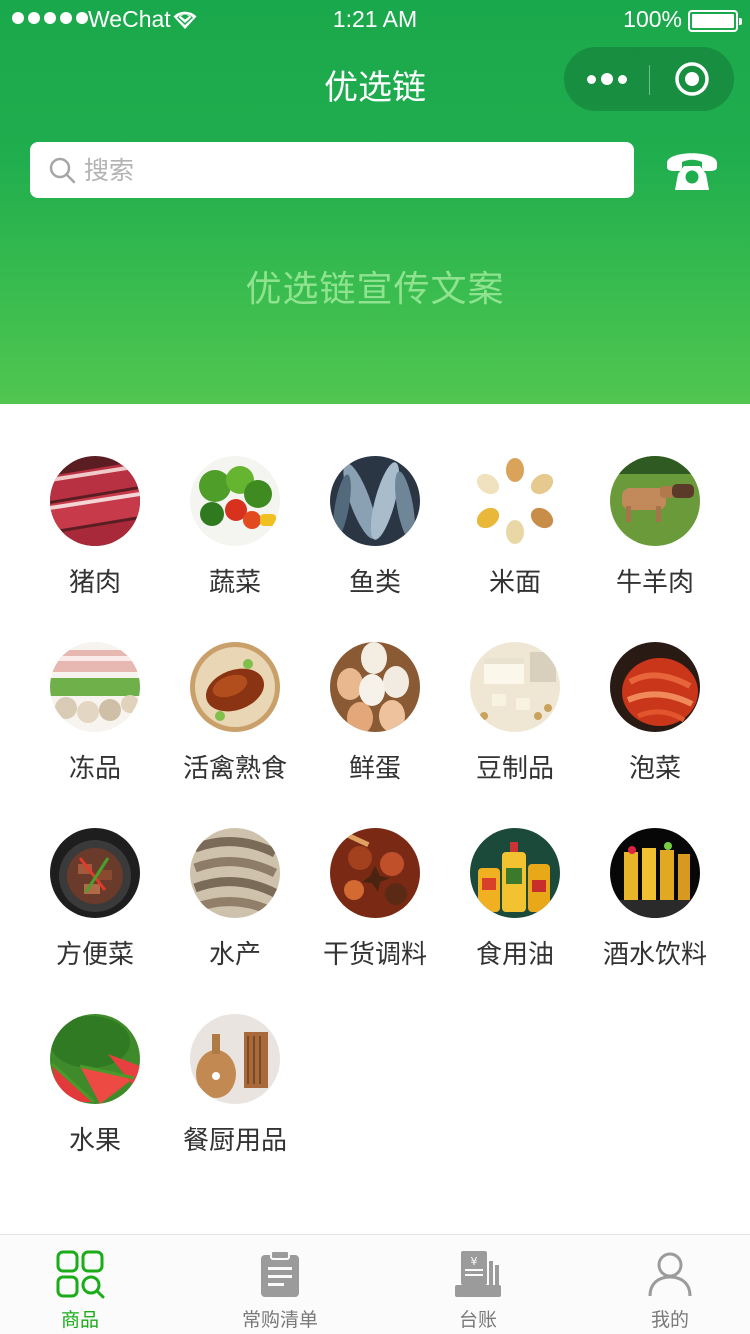 This screenshot has height=1334, width=750. I want to click on target-close-icon, so click(691, 79).